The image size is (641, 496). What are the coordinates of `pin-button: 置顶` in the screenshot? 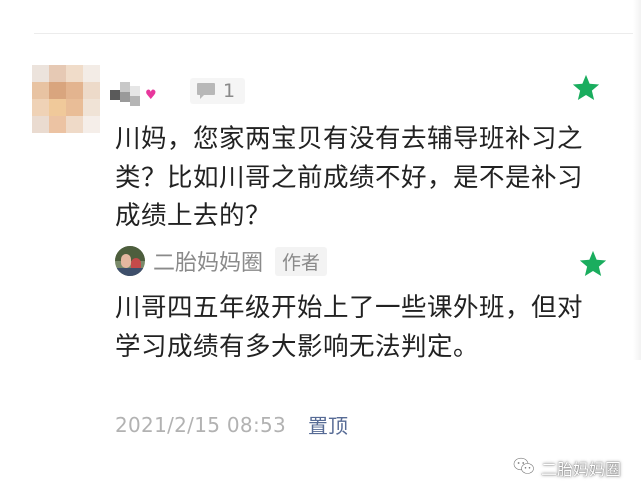 It's located at (328, 424).